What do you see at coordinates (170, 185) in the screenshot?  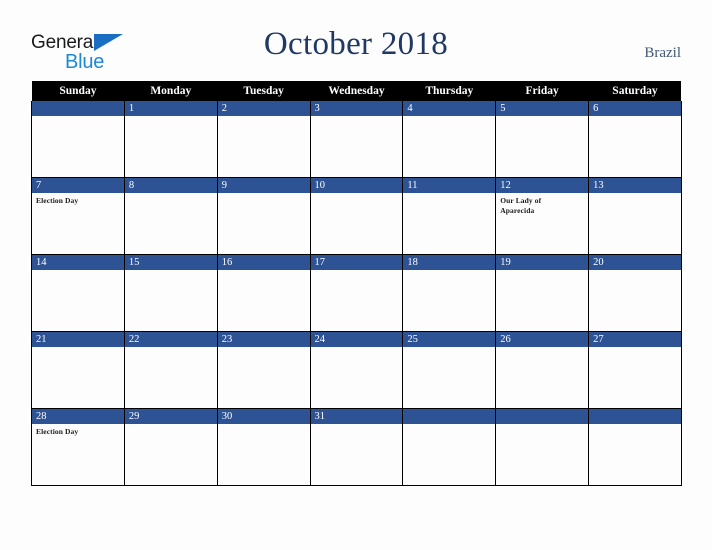 I see `day-number: 8` at bounding box center [170, 185].